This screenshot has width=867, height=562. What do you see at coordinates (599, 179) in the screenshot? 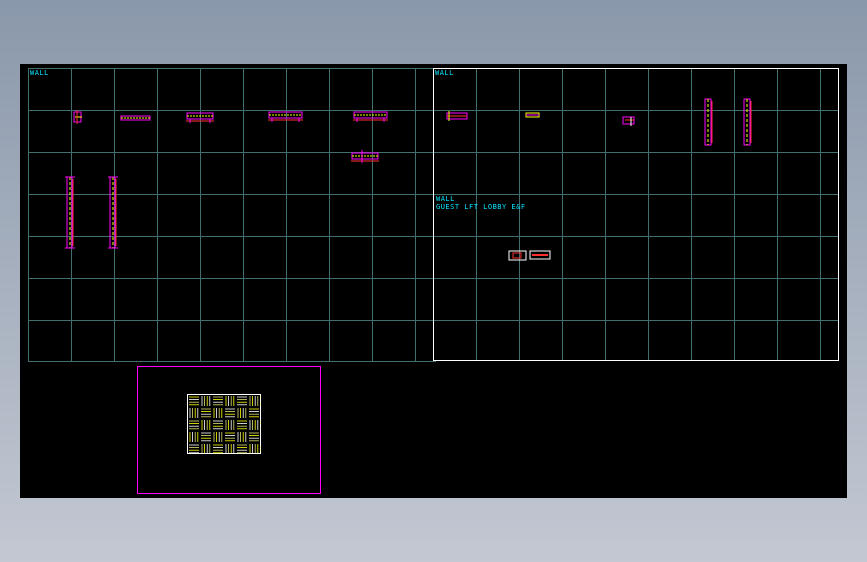
I see `right-sheet-details` at bounding box center [599, 179].